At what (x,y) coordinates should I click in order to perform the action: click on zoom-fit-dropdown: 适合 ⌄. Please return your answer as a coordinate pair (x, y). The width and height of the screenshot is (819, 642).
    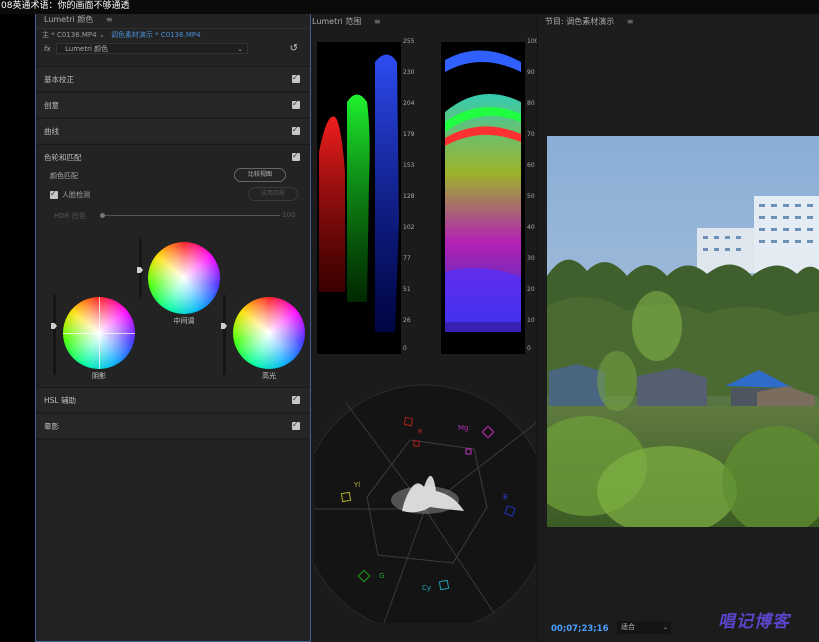
    Looking at the image, I should click on (644, 627).